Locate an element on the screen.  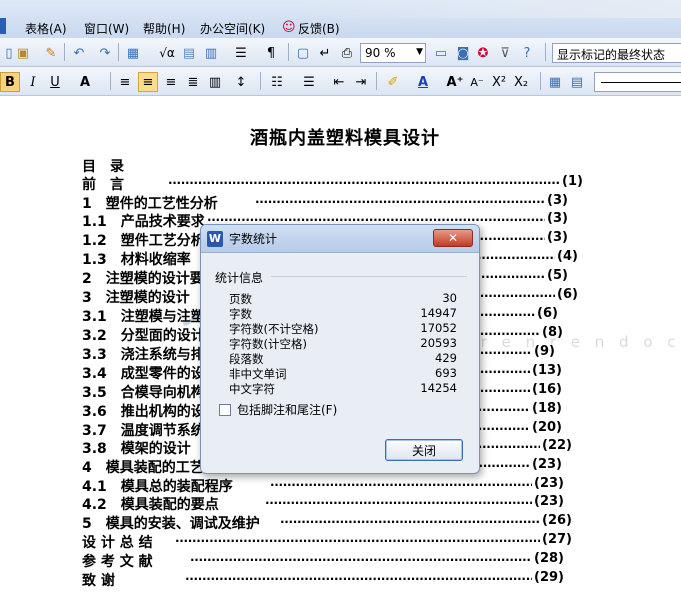
chart-icon: ▤ is located at coordinates (189, 53).